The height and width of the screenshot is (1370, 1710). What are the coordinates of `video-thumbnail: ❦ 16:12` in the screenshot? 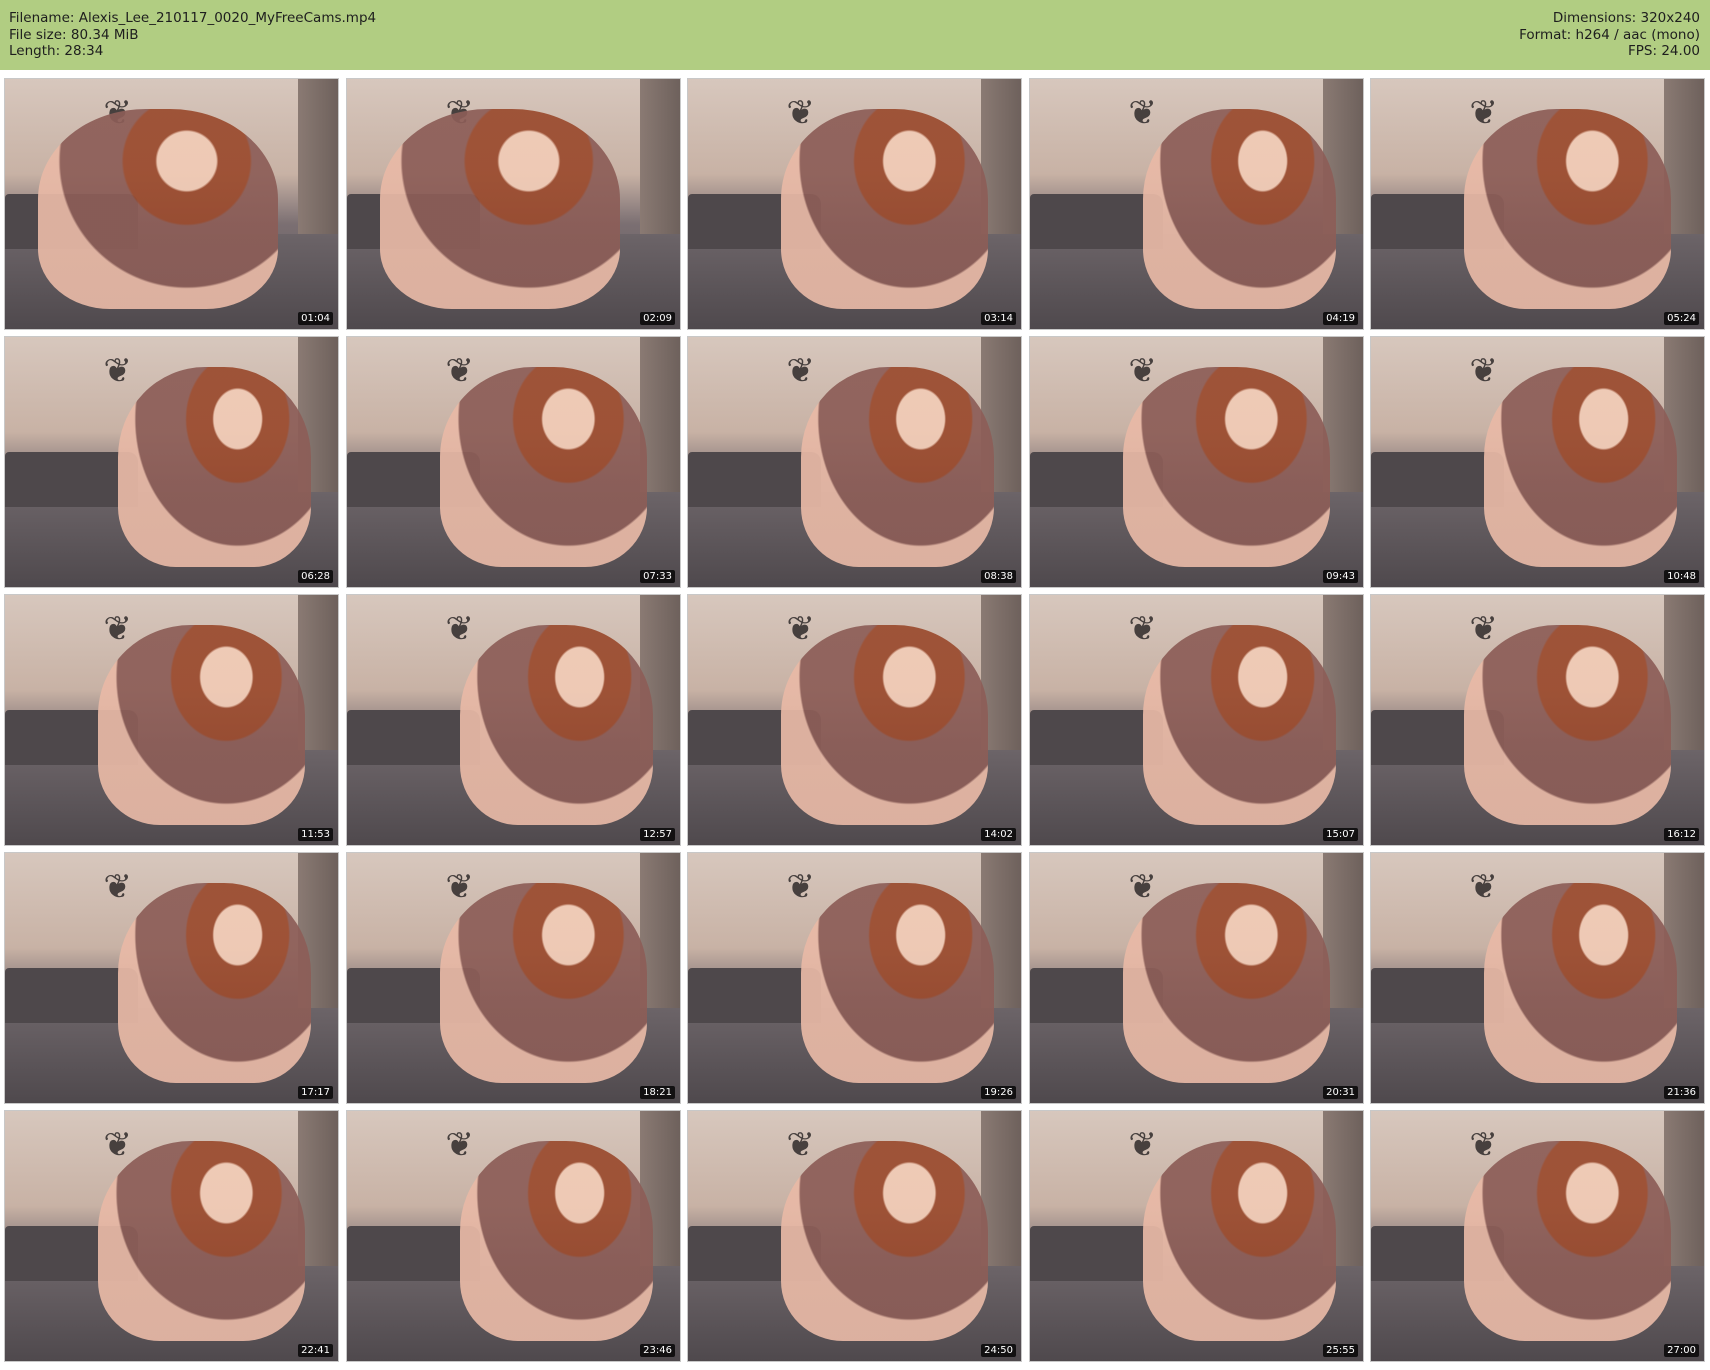 It's located at (1537, 720).